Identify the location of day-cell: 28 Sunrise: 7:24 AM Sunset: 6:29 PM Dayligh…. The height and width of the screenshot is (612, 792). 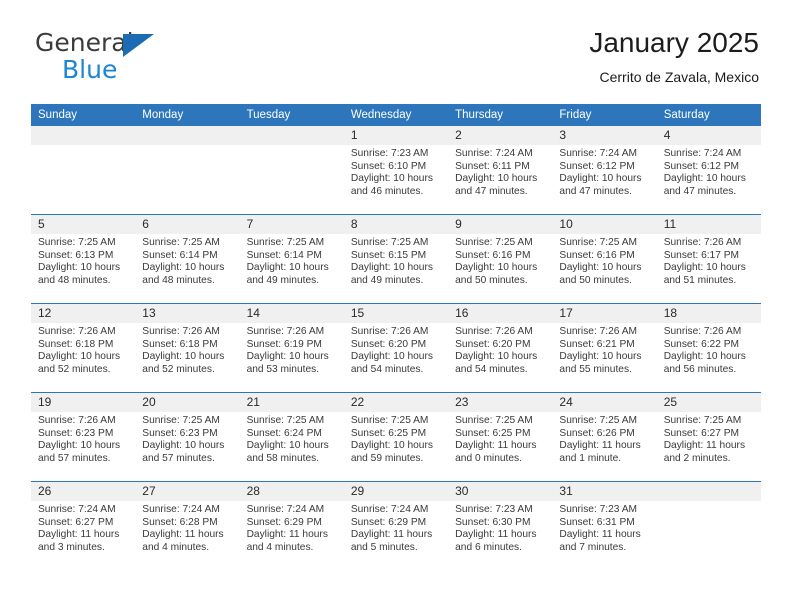
(291, 526).